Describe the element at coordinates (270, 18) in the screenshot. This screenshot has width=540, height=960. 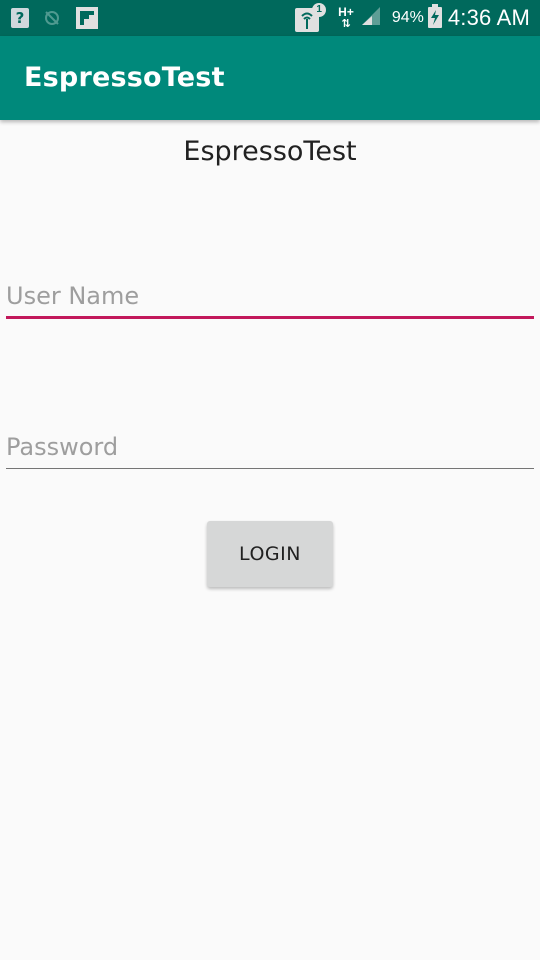
I see `status-bar: ? 1 H+ ⇅ 94% 4:36 AM` at that location.